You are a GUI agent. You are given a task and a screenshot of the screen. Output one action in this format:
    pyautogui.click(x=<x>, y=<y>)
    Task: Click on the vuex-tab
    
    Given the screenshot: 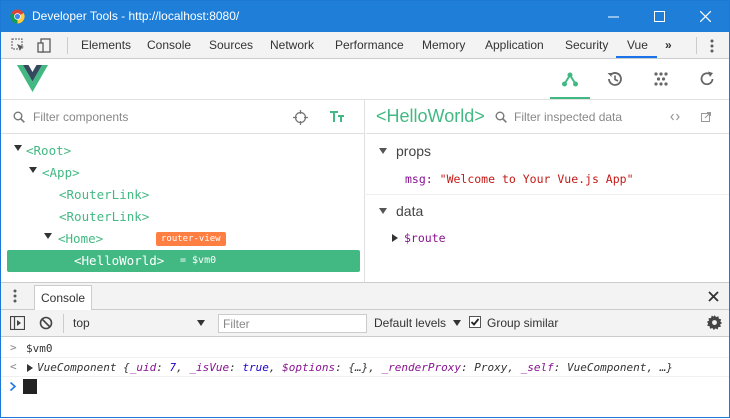 What is the action you would take?
    pyautogui.click(x=661, y=79)
    